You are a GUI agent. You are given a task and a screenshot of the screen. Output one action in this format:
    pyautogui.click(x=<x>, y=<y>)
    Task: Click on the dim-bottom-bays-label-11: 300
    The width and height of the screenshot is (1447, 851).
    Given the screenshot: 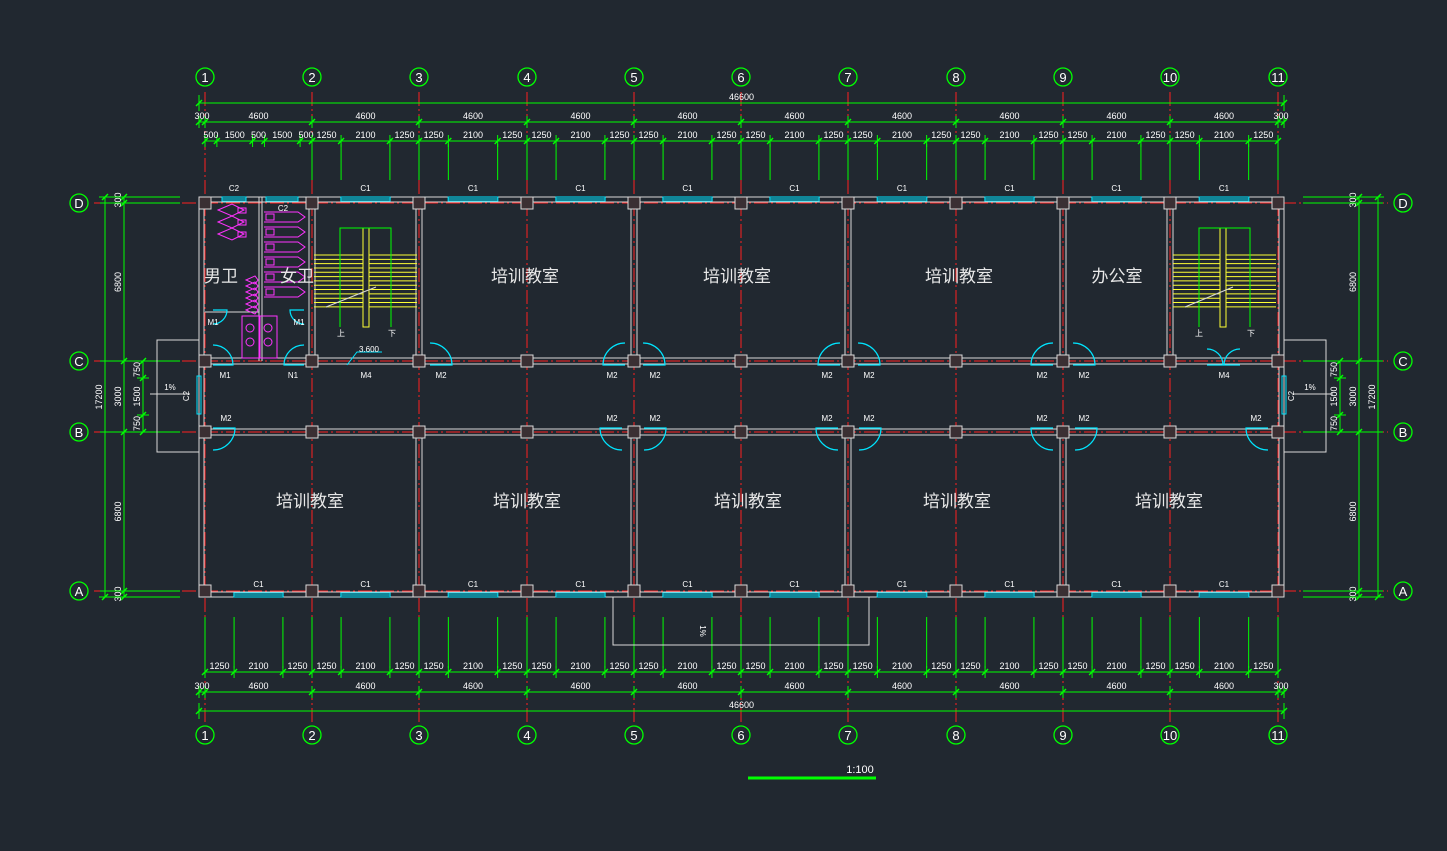 What is the action you would take?
    pyautogui.click(x=1280, y=686)
    